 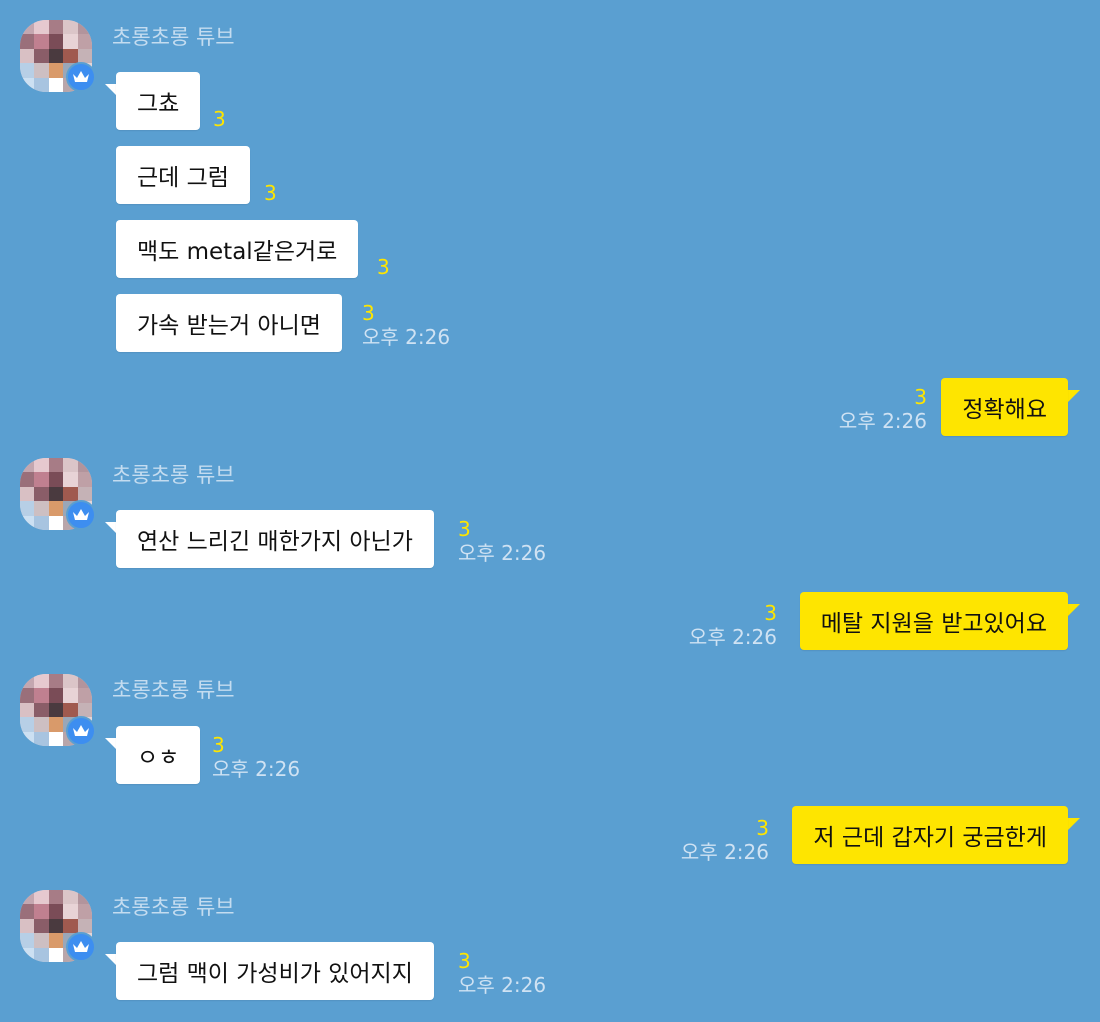 I want to click on message-bubble: 맥도 metal같은거로, so click(x=237, y=249).